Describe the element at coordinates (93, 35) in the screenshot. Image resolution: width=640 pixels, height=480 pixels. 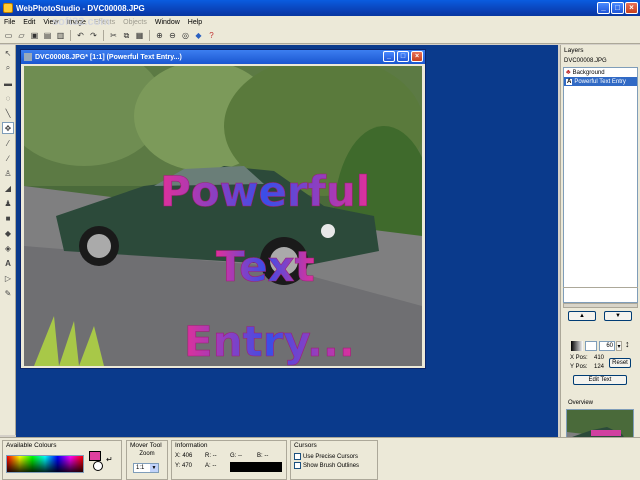
I see `redo-icon: ↷` at that location.